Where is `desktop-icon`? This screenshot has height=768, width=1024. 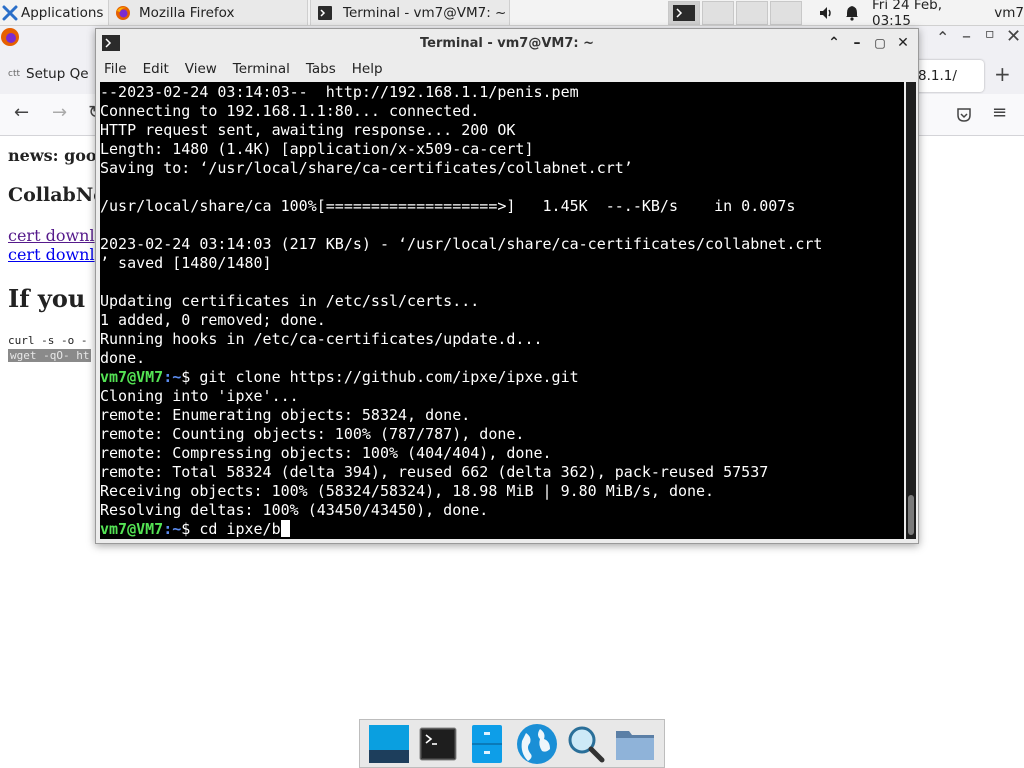
desktop-icon is located at coordinates (388, 743).